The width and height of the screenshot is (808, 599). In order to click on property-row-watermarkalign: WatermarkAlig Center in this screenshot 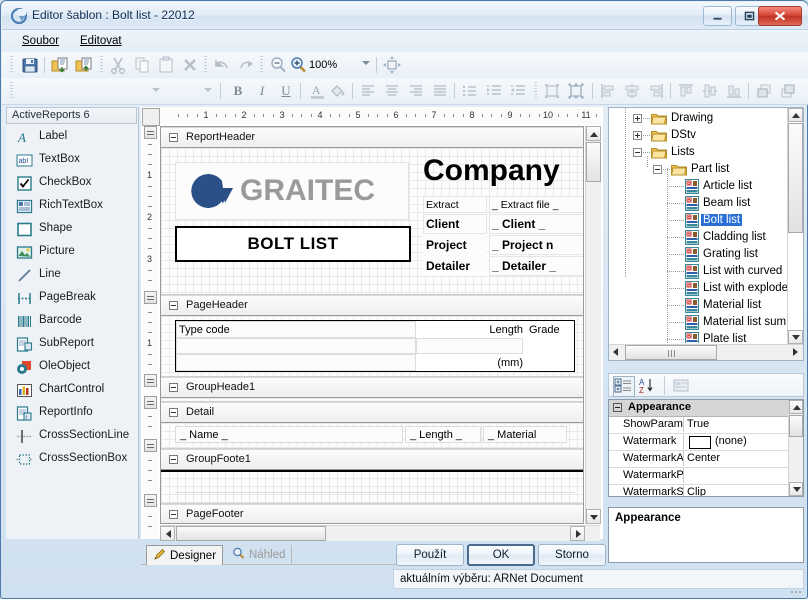, I will do `click(706, 459)`.